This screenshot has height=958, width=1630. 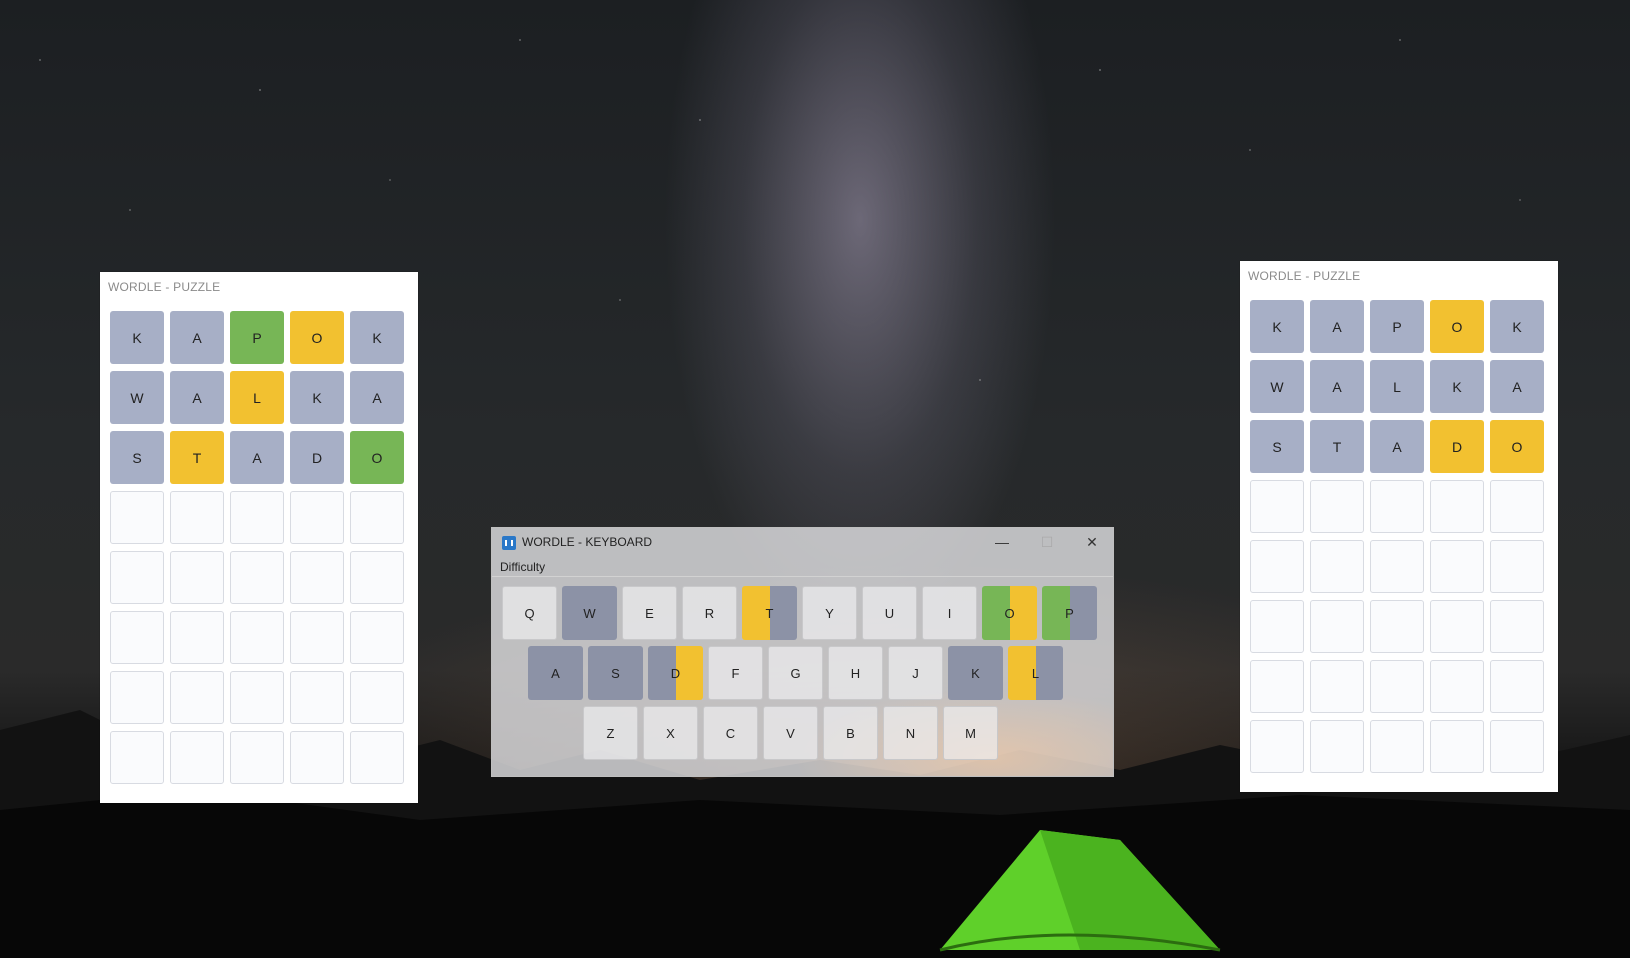 I want to click on key-z: Z, so click(x=610, y=733).